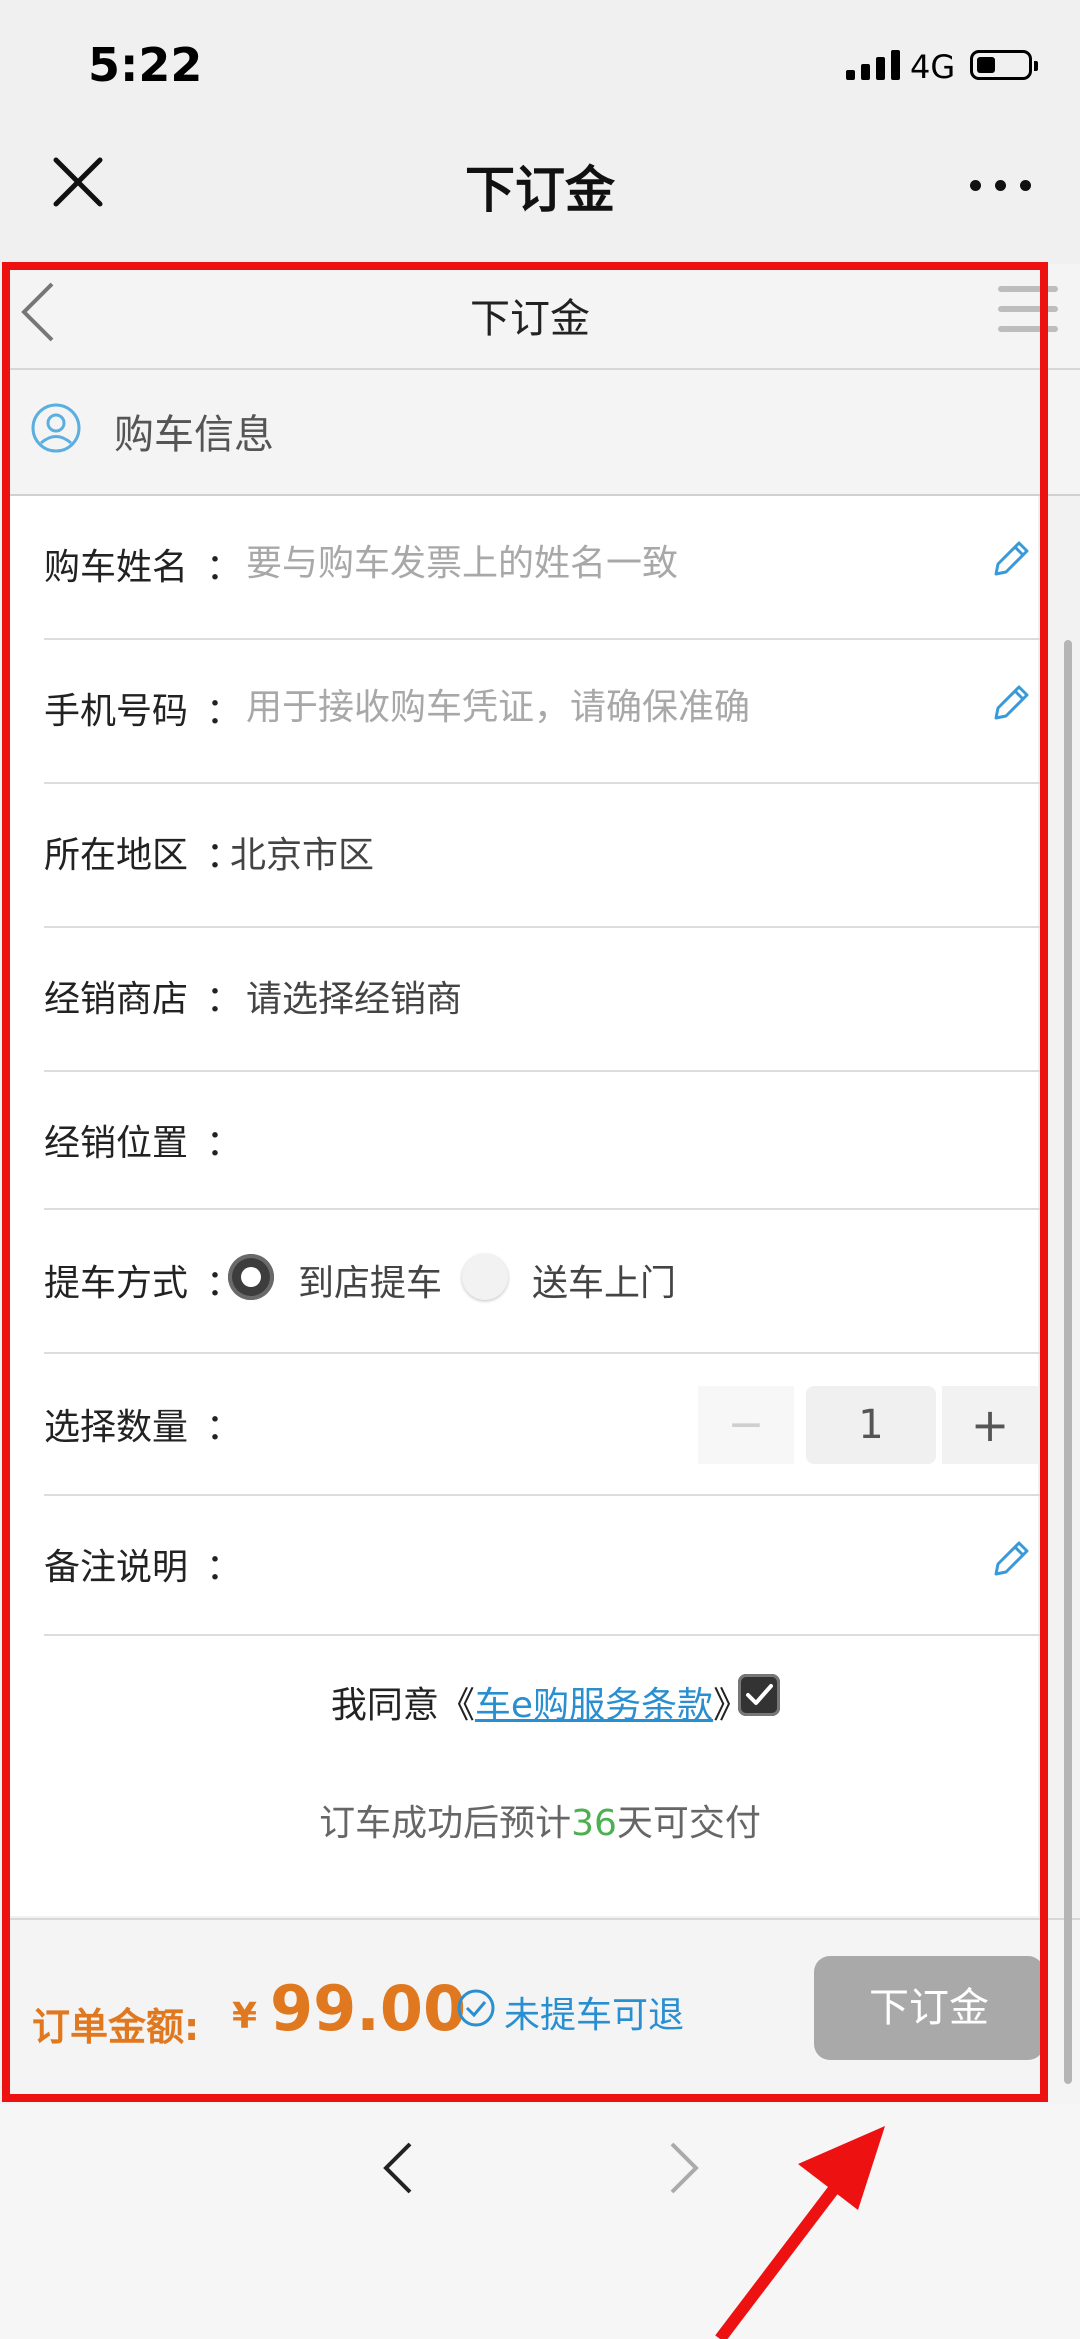 Image resolution: width=1080 pixels, height=2339 pixels. Describe the element at coordinates (990, 1425) in the screenshot. I see `quantity-plus-button: +` at that location.